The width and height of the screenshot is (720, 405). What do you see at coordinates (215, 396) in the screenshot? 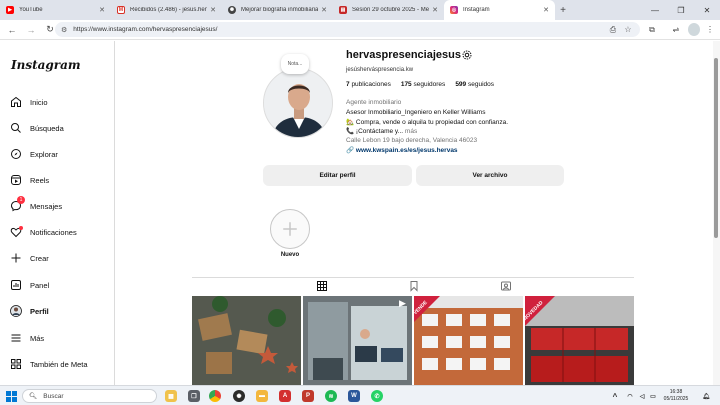
I see `chrome-icon` at bounding box center [215, 396].